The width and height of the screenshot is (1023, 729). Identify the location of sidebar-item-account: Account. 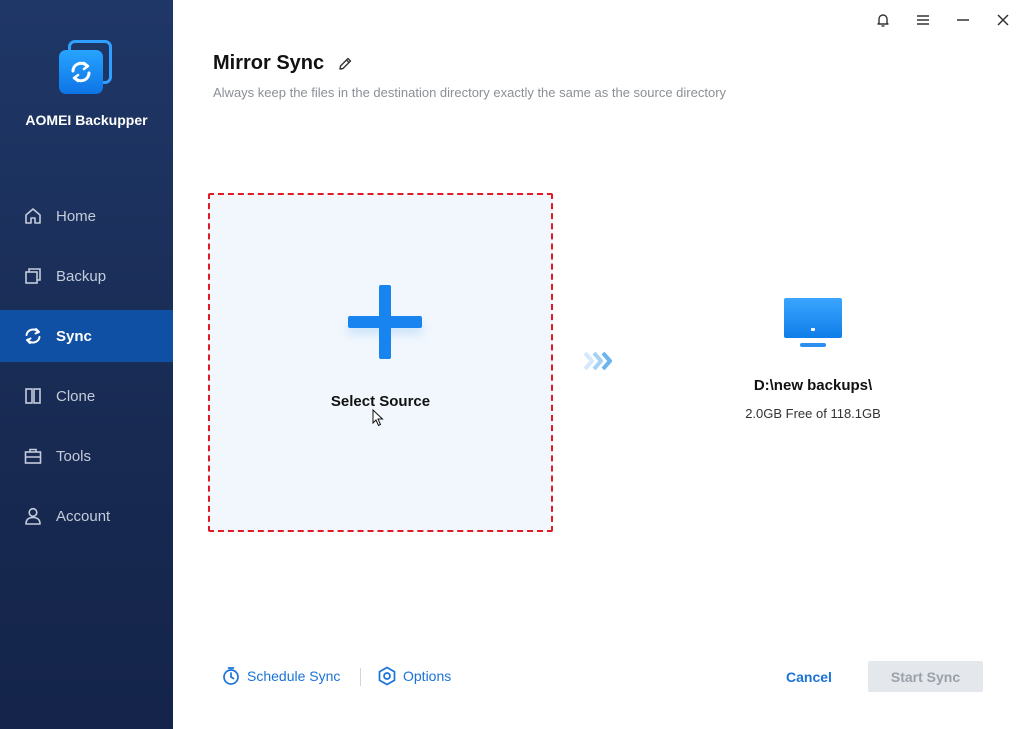
(86, 516).